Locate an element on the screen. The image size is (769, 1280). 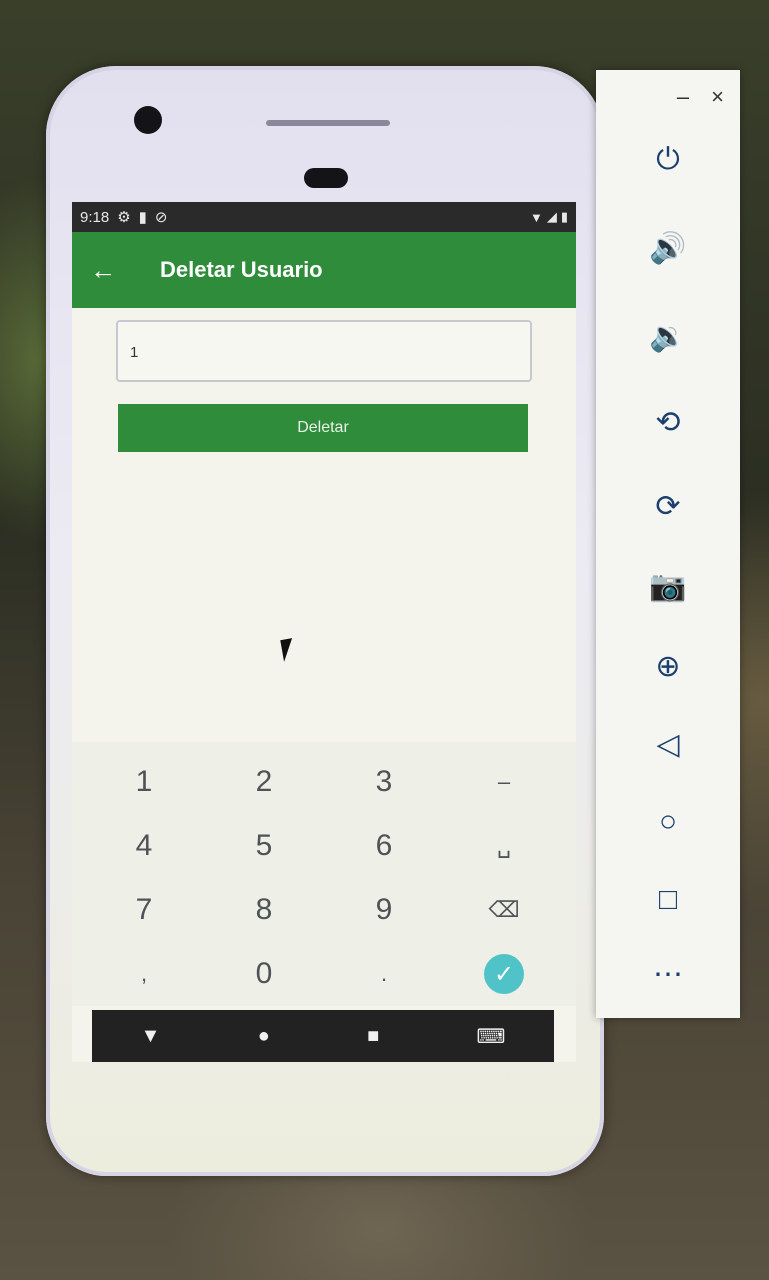
back-button: ◁ is located at coordinates (668, 744).